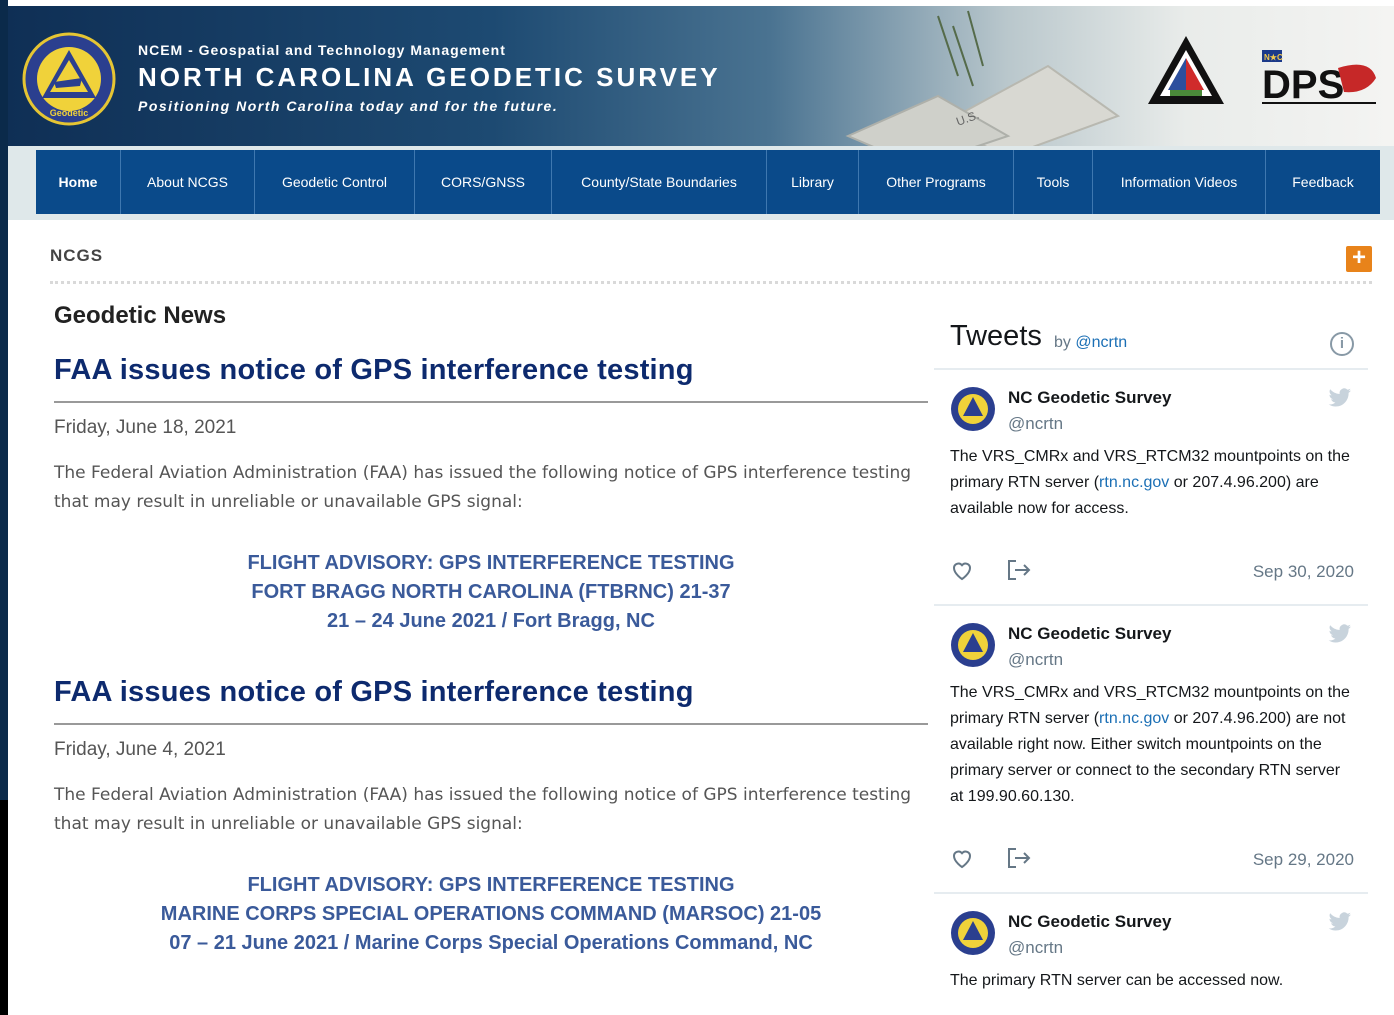 This screenshot has height=1015, width=1394. What do you see at coordinates (1062, 342) in the screenshot?
I see `byline-prefix: by` at bounding box center [1062, 342].